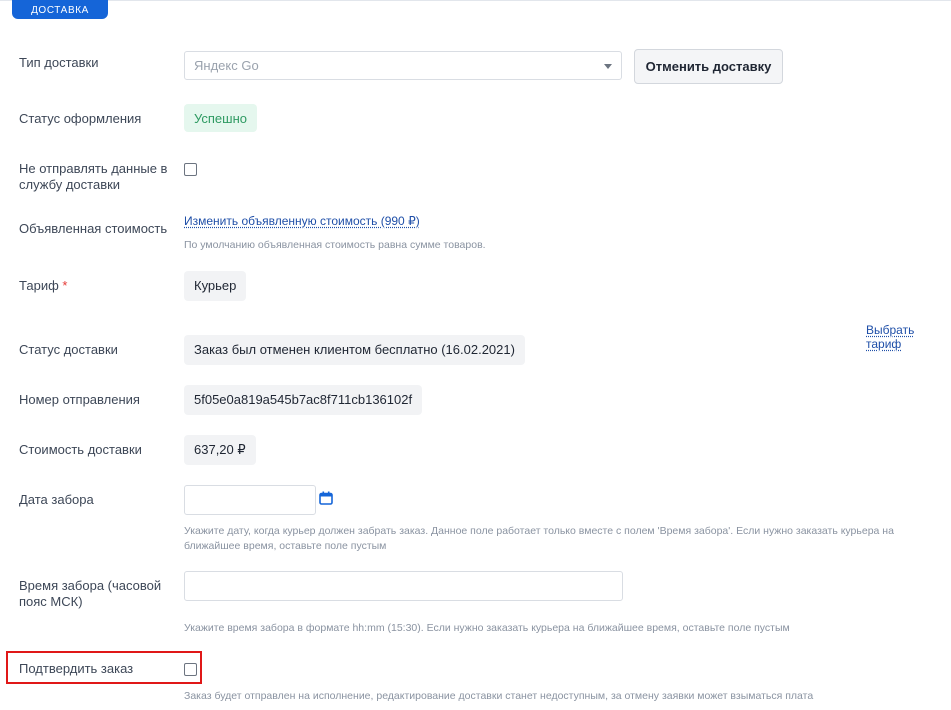  I want to click on confirm-order-checkbox, so click(190, 669).